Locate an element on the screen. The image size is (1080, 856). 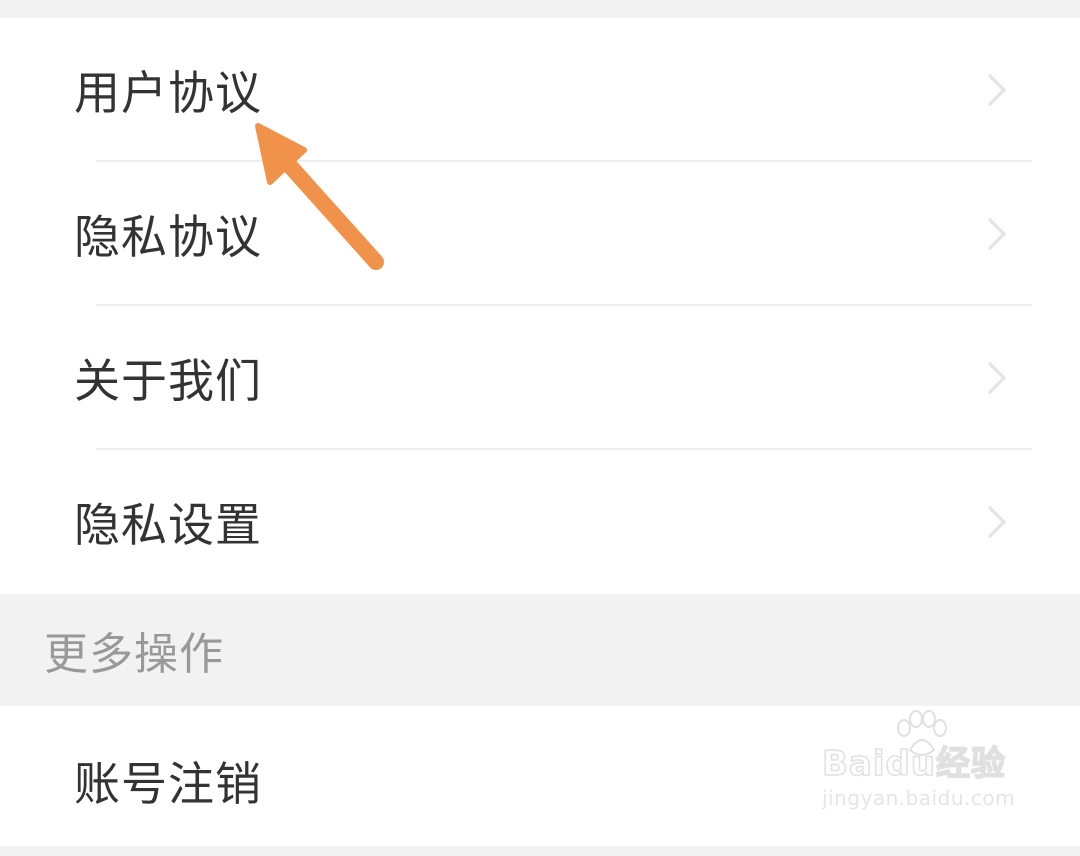
settings-item-label: 隐私协议 is located at coordinates (168, 237).